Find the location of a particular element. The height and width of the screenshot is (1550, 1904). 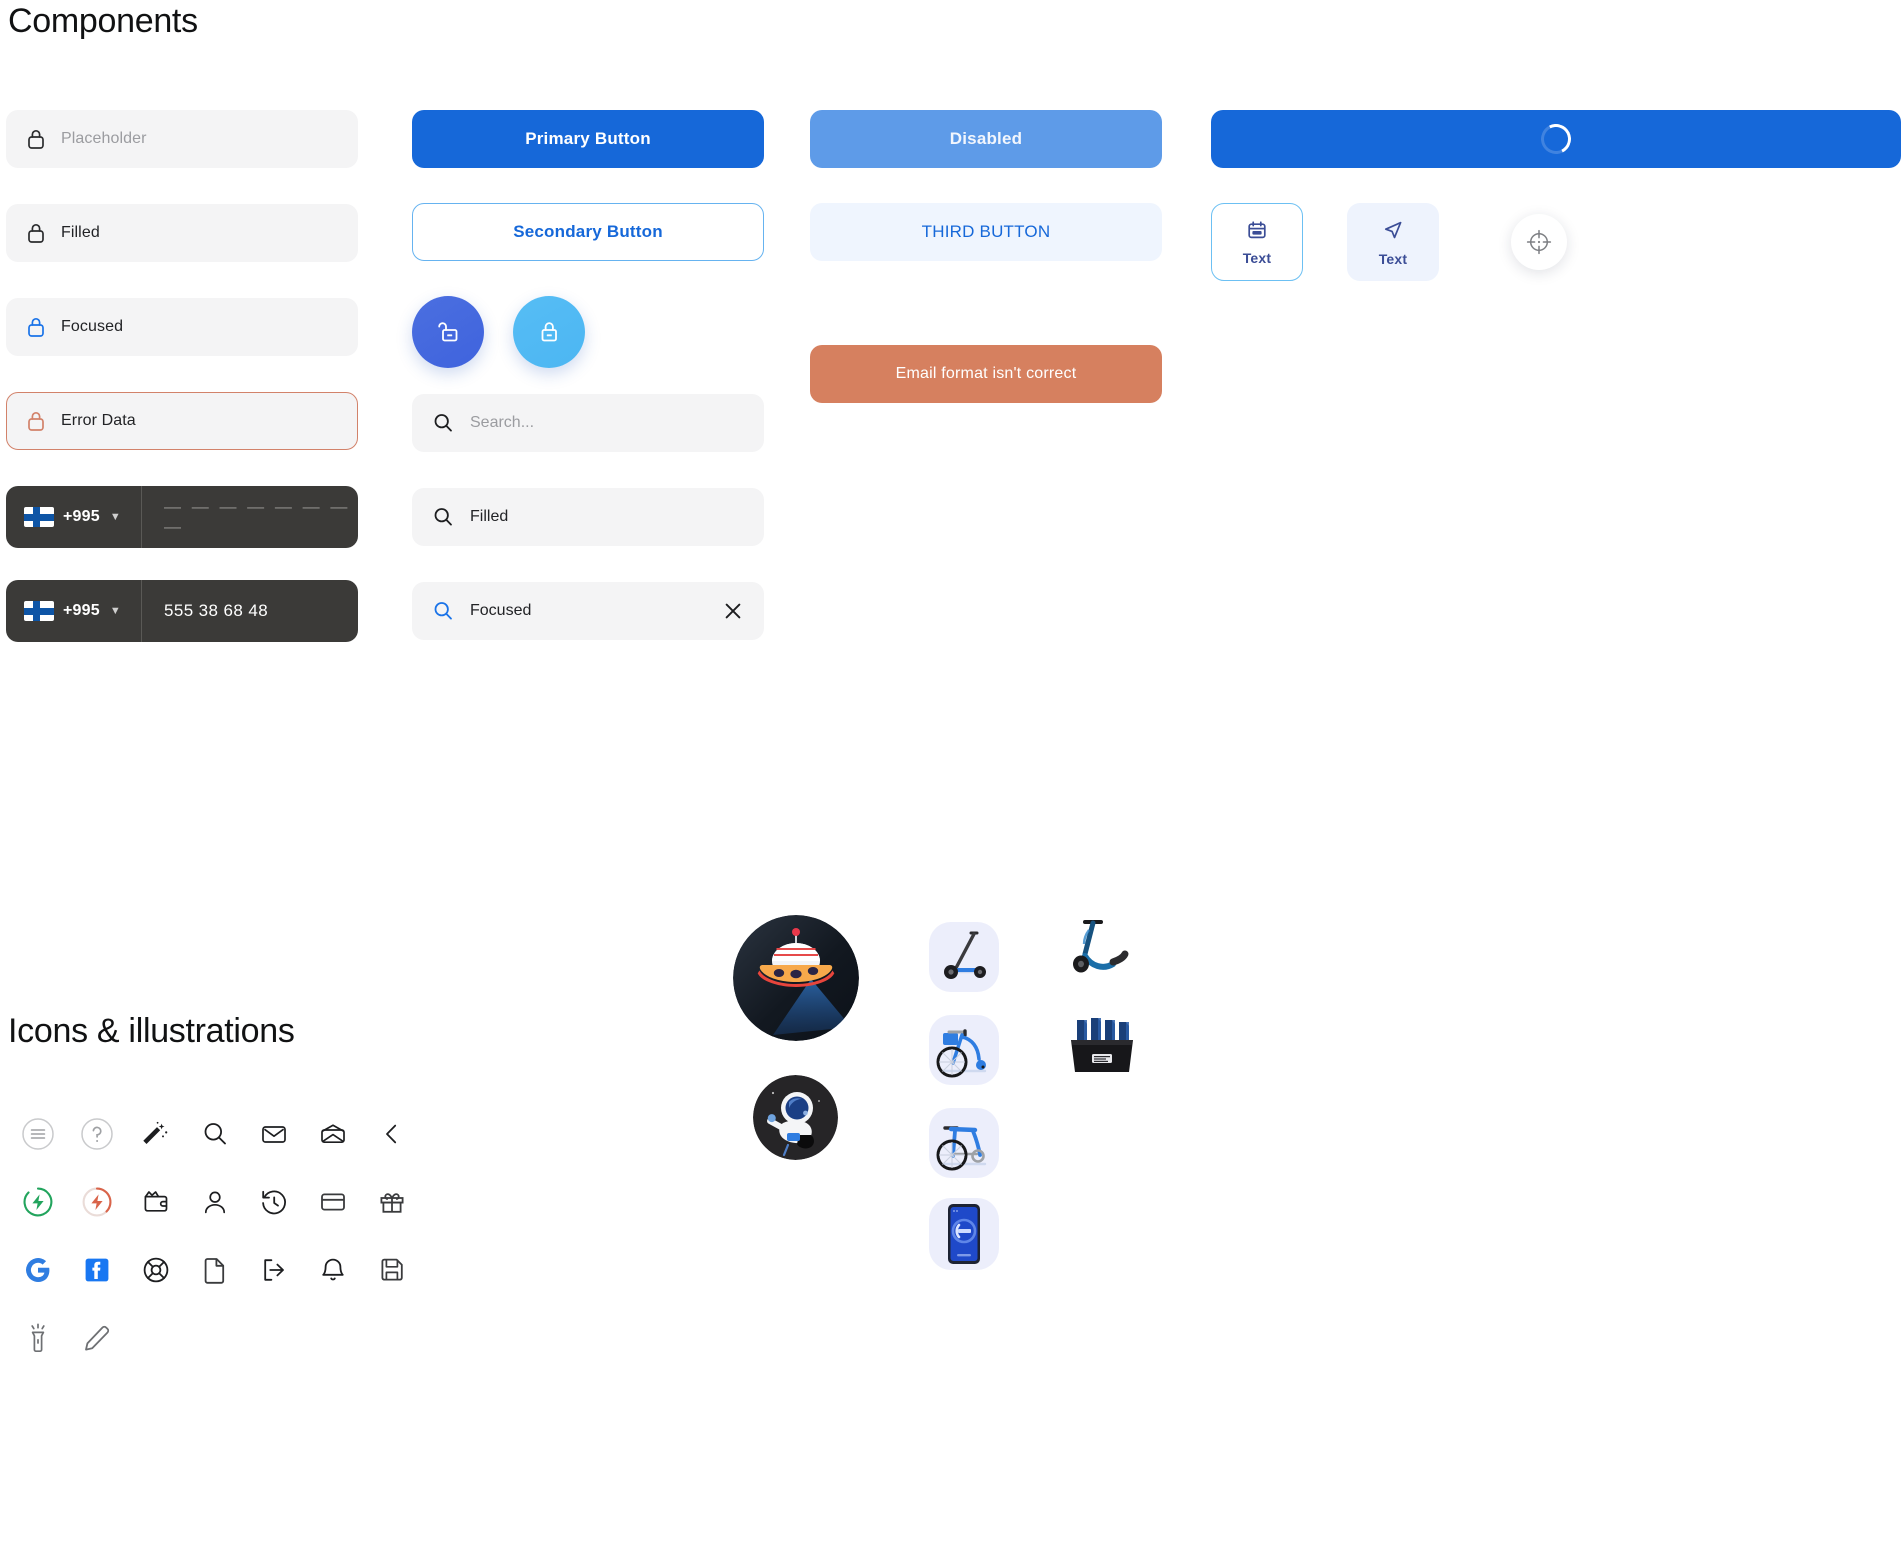

navigation-arrow-icon is located at coordinates (1393, 230).